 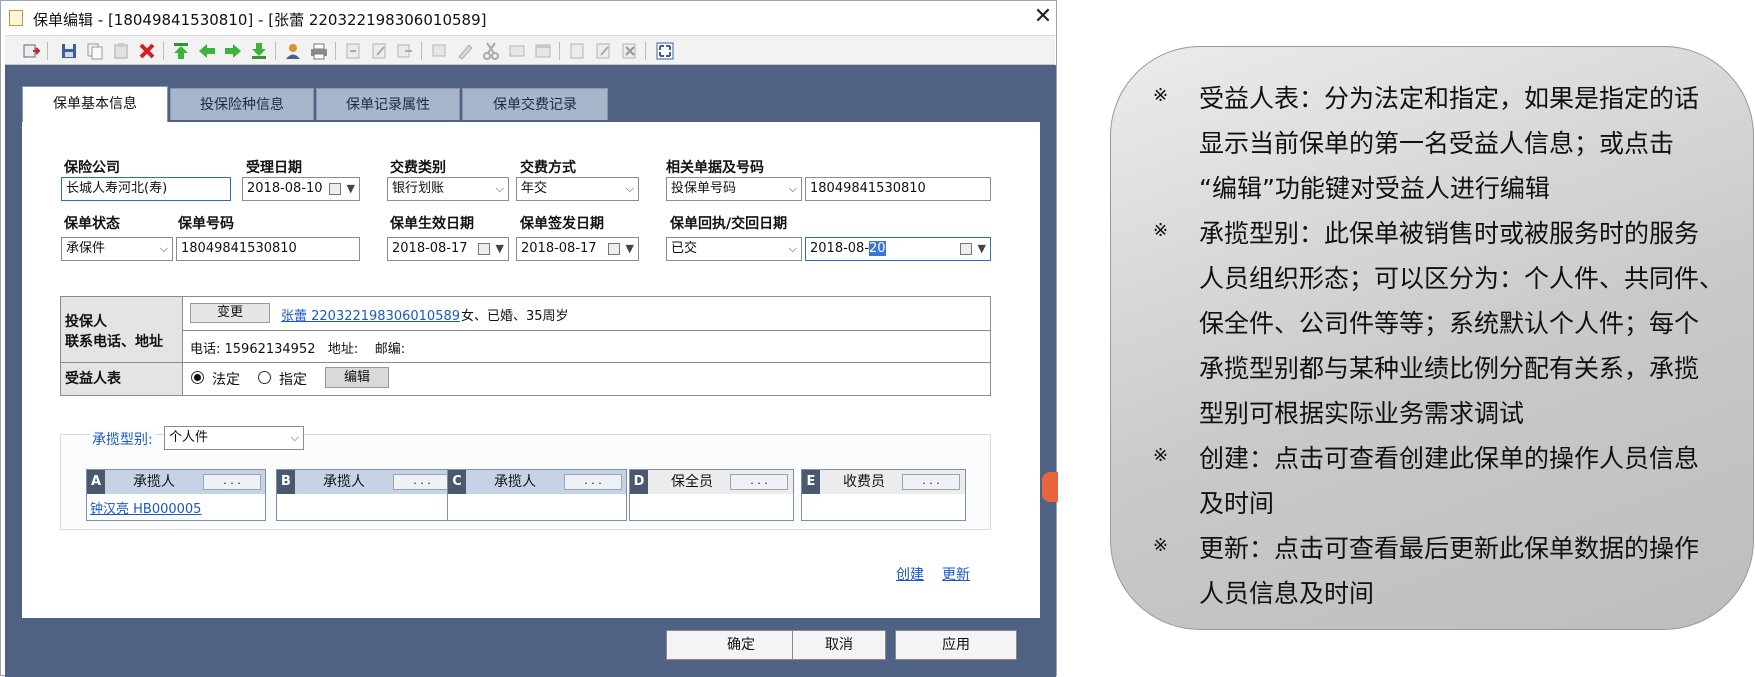 I want to click on review-icon, so click(x=439, y=51).